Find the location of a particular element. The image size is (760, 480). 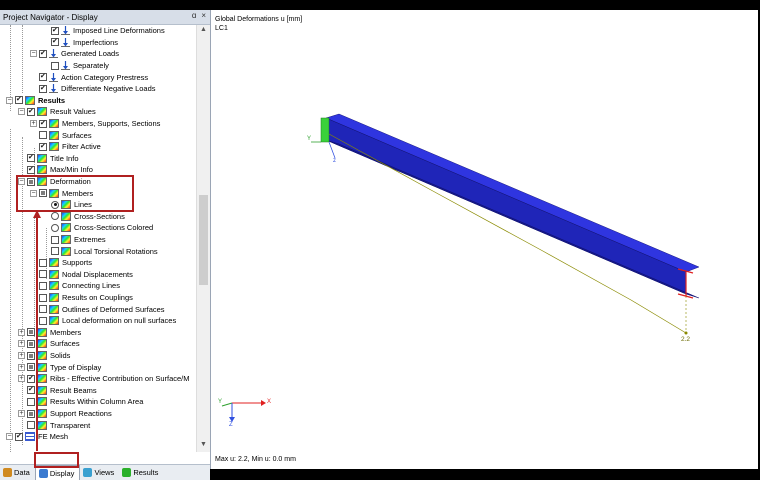

tab-views: Views is located at coordinates (99, 473).